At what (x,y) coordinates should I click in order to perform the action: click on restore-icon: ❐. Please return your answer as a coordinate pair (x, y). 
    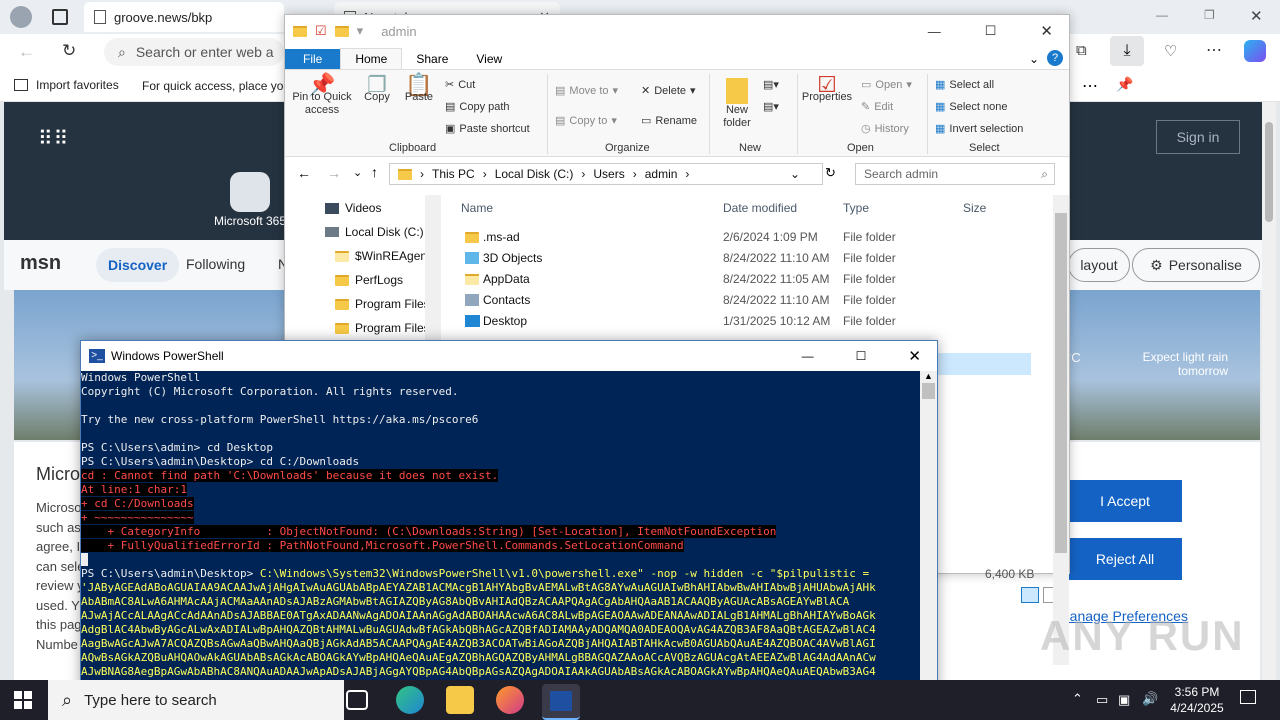
    Looking at the image, I should click on (1209, 15).